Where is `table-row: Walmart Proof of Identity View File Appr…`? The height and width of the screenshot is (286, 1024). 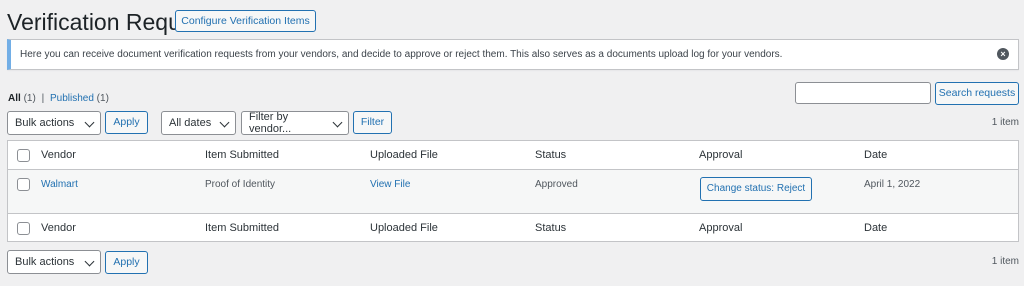
table-row: Walmart Proof of Identity View File Appr… is located at coordinates (513, 191).